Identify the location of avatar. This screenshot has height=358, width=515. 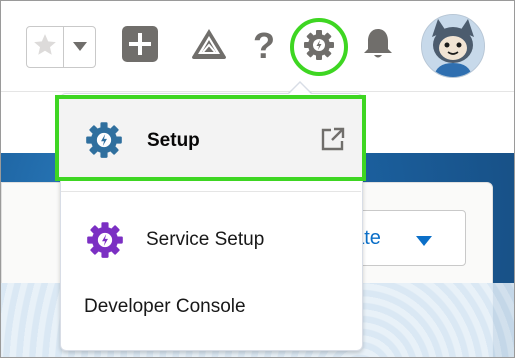
(453, 46).